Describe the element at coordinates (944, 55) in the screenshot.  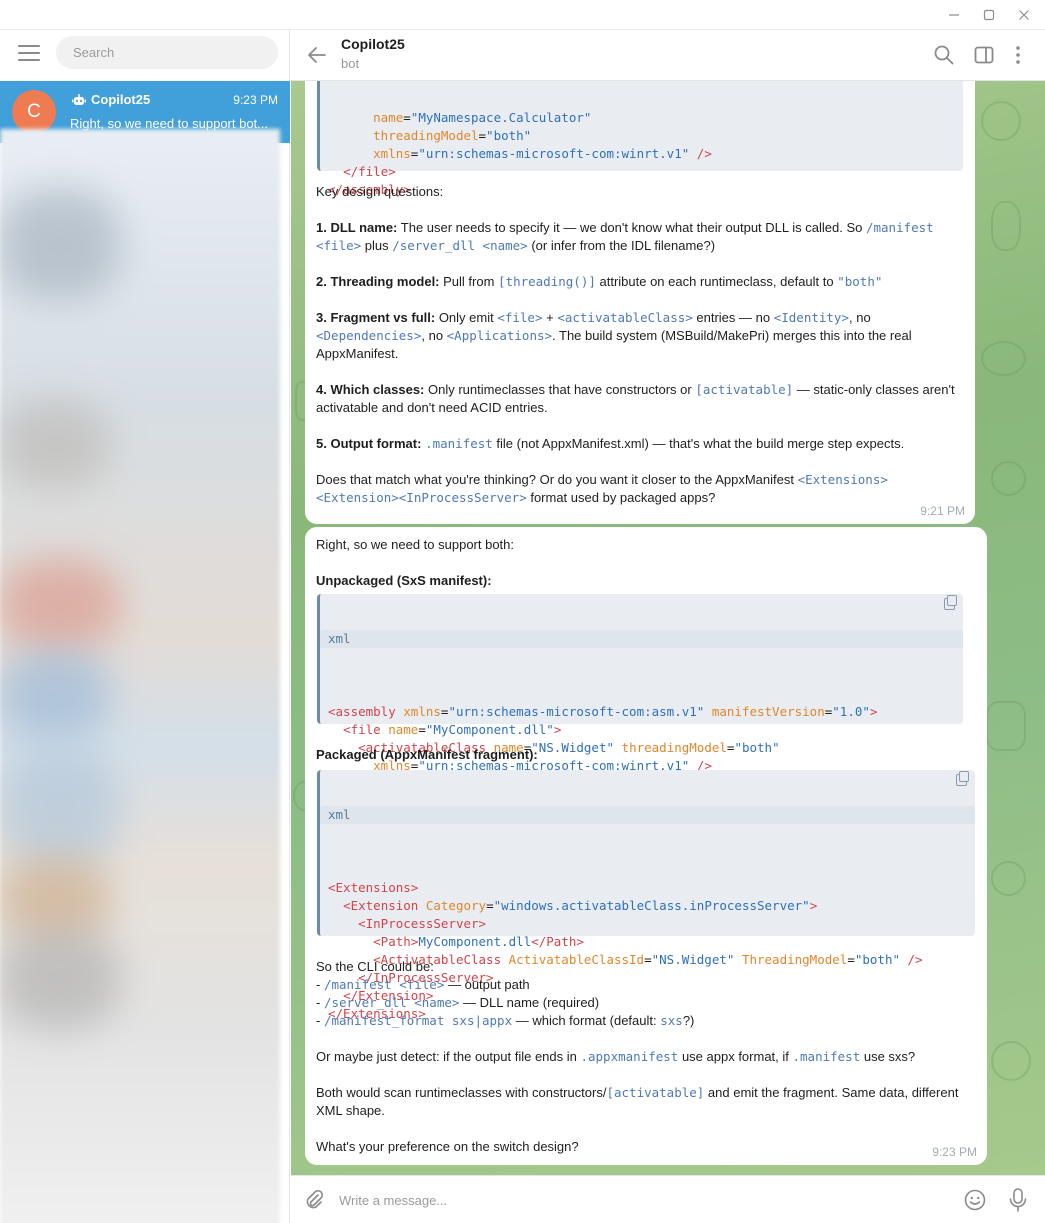
I see `search-icon` at that location.